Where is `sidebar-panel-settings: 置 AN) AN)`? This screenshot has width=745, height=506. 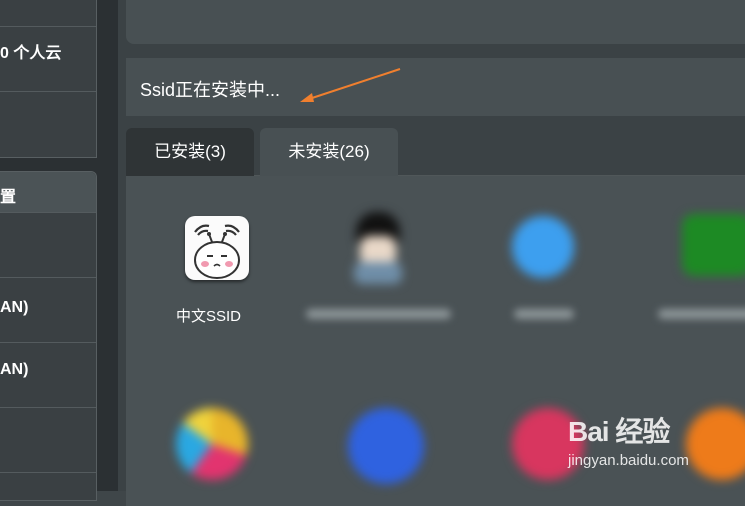
sidebar-panel-settings: 置 AN) AN) is located at coordinates (48, 336).